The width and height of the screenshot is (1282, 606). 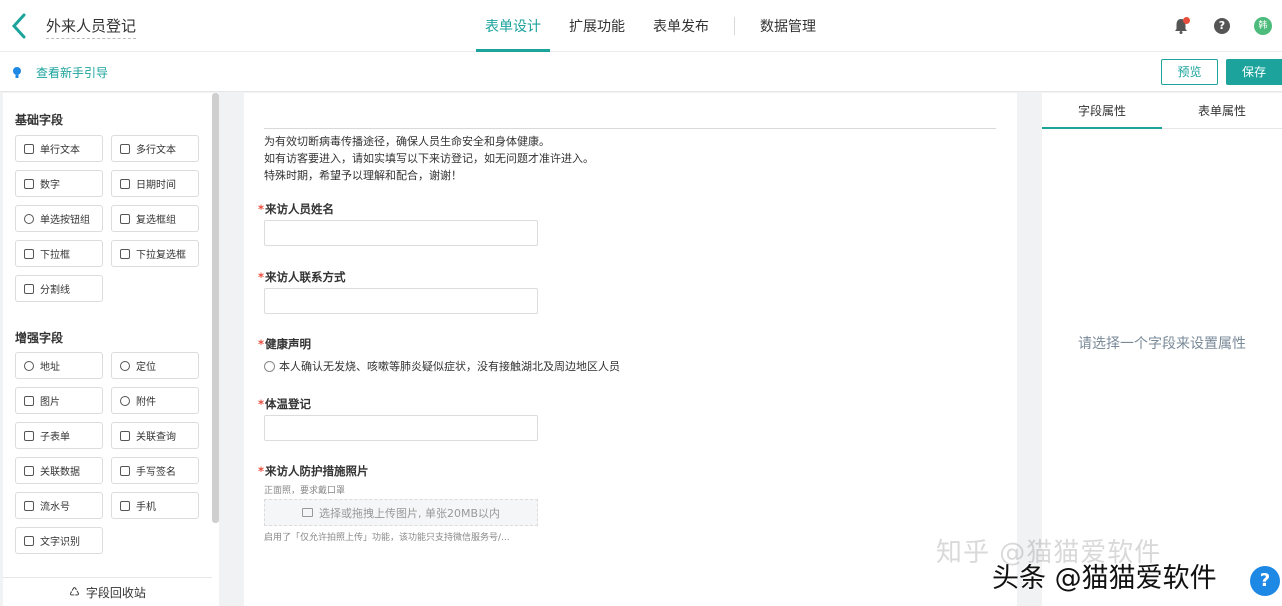 What do you see at coordinates (20, 26) in the screenshot?
I see `back-arrow-icon` at bounding box center [20, 26].